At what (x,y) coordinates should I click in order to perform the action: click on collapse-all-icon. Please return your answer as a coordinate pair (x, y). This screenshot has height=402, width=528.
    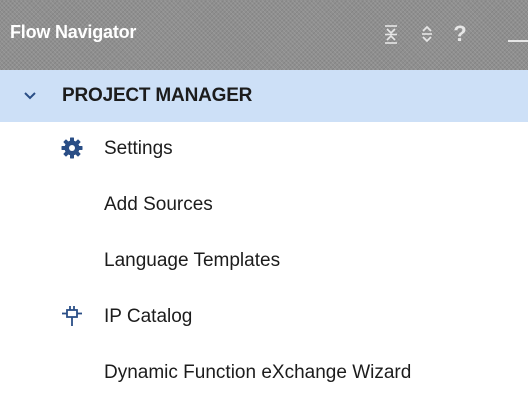
    Looking at the image, I should click on (391, 34).